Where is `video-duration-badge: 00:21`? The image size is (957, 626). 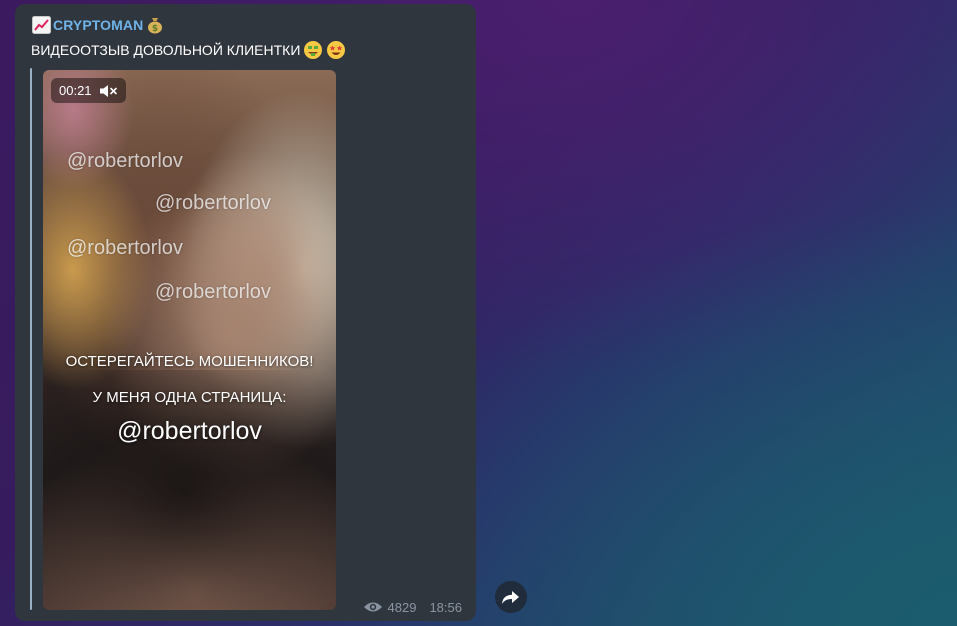
video-duration-badge: 00:21 is located at coordinates (88, 90).